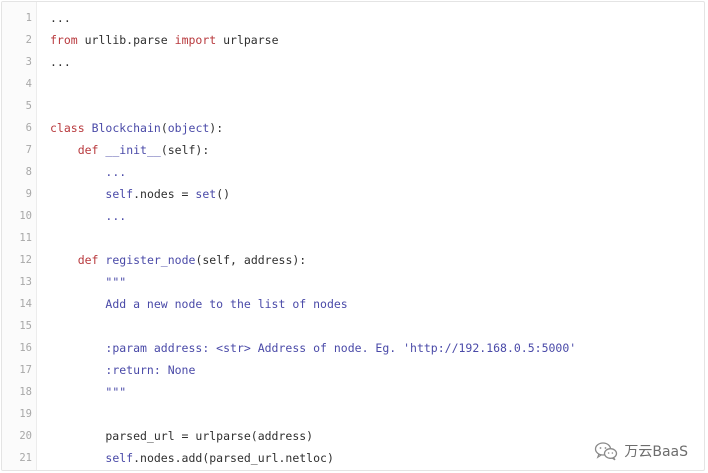 This screenshot has height=473, width=708. Describe the element at coordinates (28, 84) in the screenshot. I see `line-number: 4` at that location.